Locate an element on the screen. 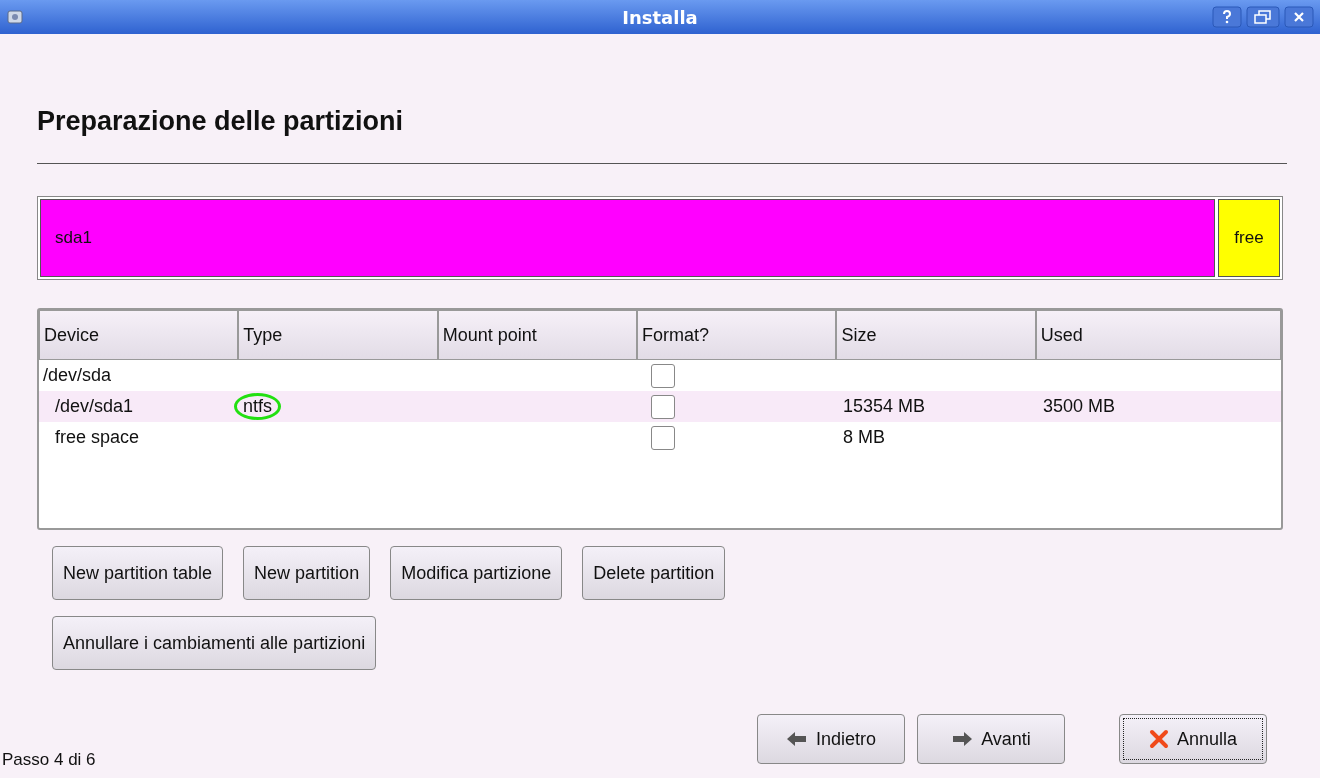  partition-button: Delete partition is located at coordinates (654, 573).